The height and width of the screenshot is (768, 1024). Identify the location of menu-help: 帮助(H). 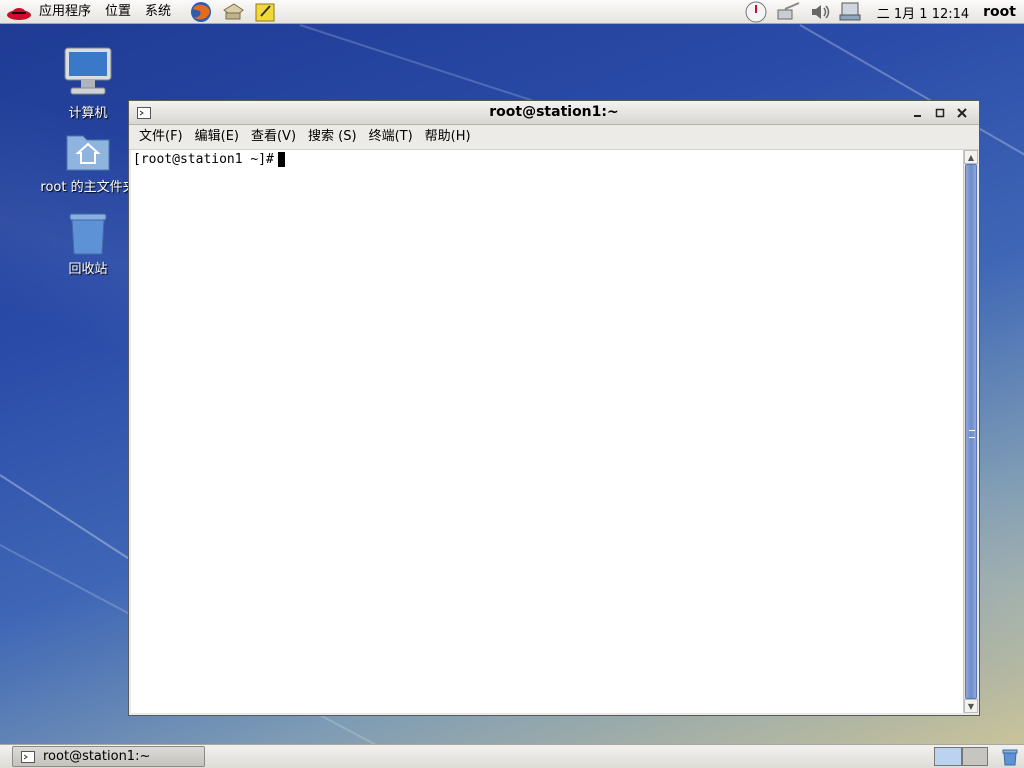
(448, 137).